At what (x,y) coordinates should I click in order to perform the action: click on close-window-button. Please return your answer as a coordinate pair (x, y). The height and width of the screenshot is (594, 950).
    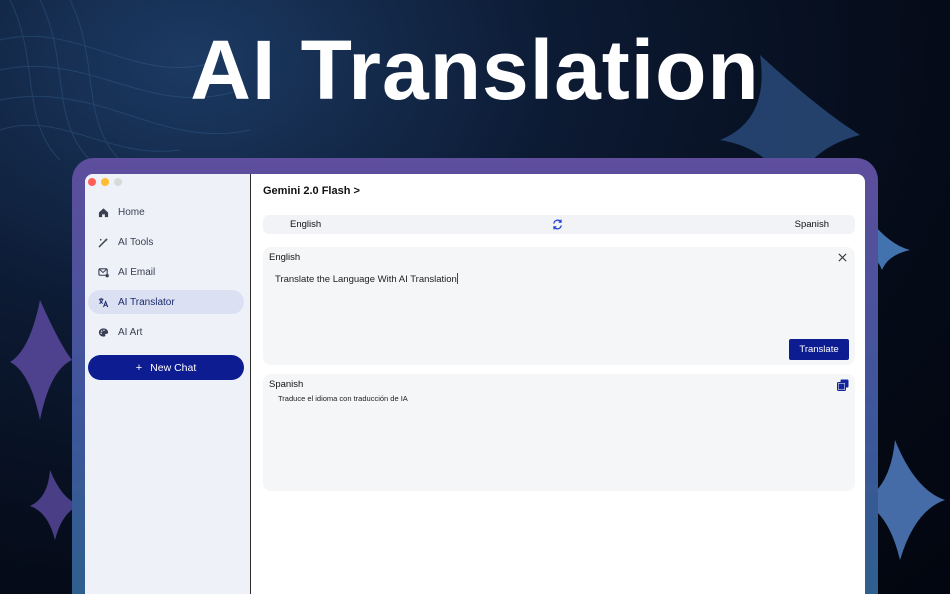
    Looking at the image, I should click on (92, 182).